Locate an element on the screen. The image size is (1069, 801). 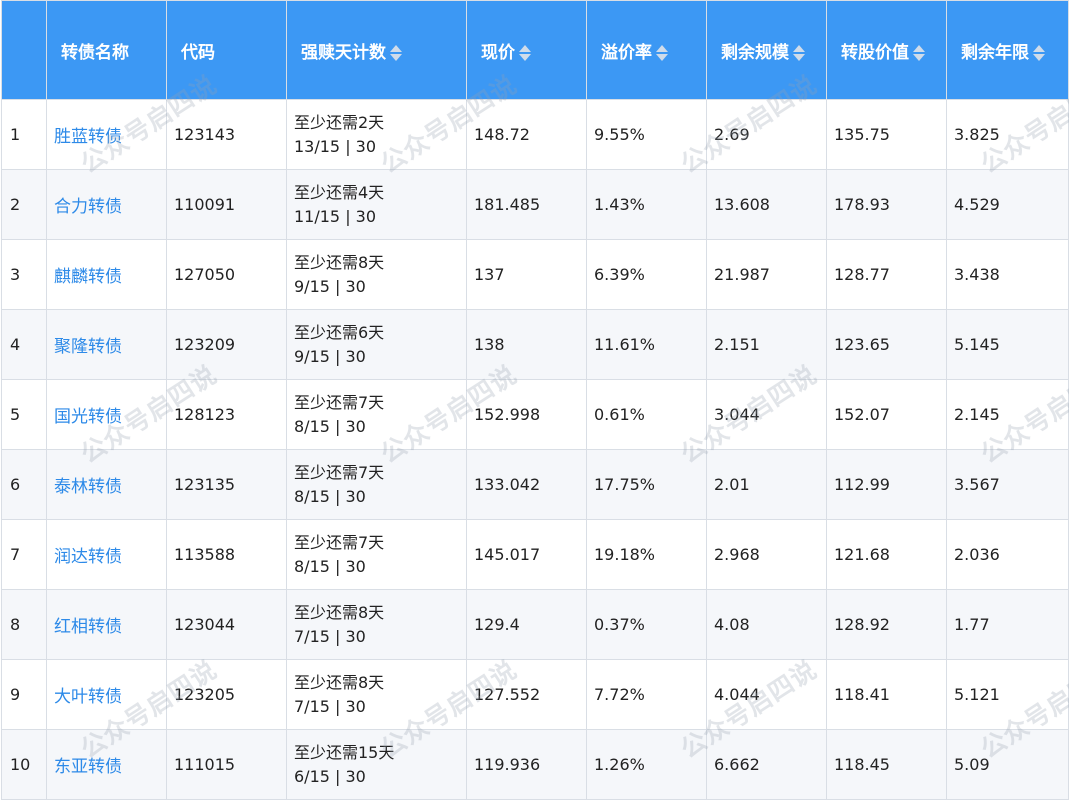
conversion-value-cell: 118.41 is located at coordinates (886, 694).